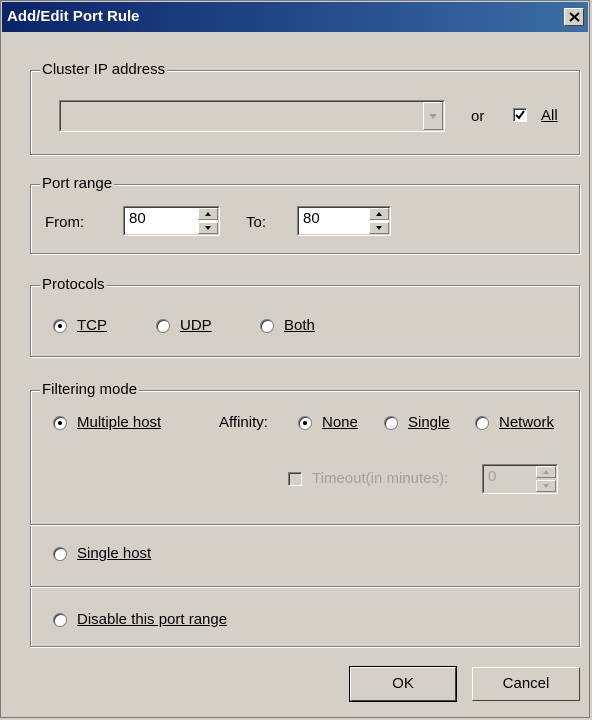 The image size is (592, 720). What do you see at coordinates (73, 16) in the screenshot?
I see `window-title: Add/Edit Port Rule` at bounding box center [73, 16].